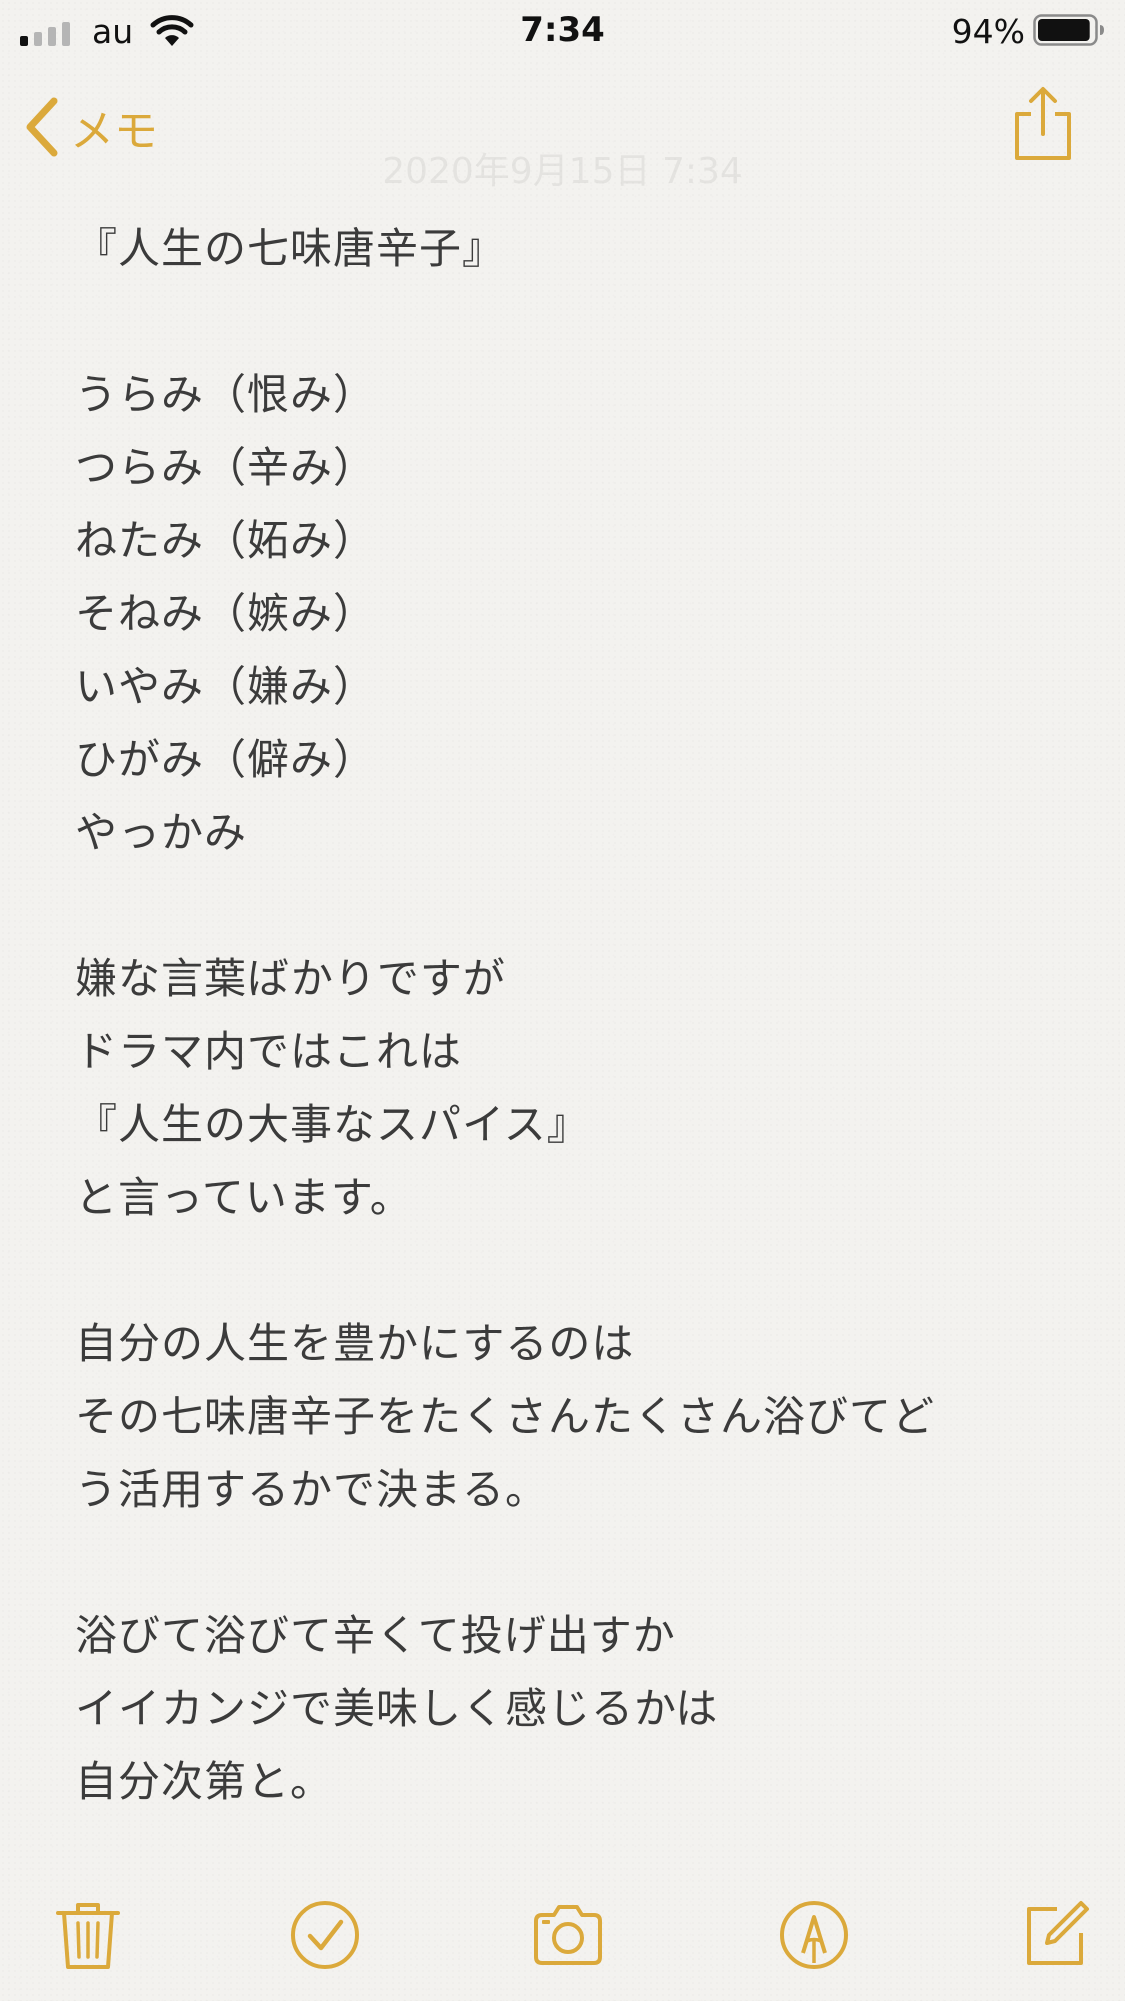 The height and width of the screenshot is (2001, 1125). I want to click on note-line: う活用するかで決まる。, so click(312, 1489).